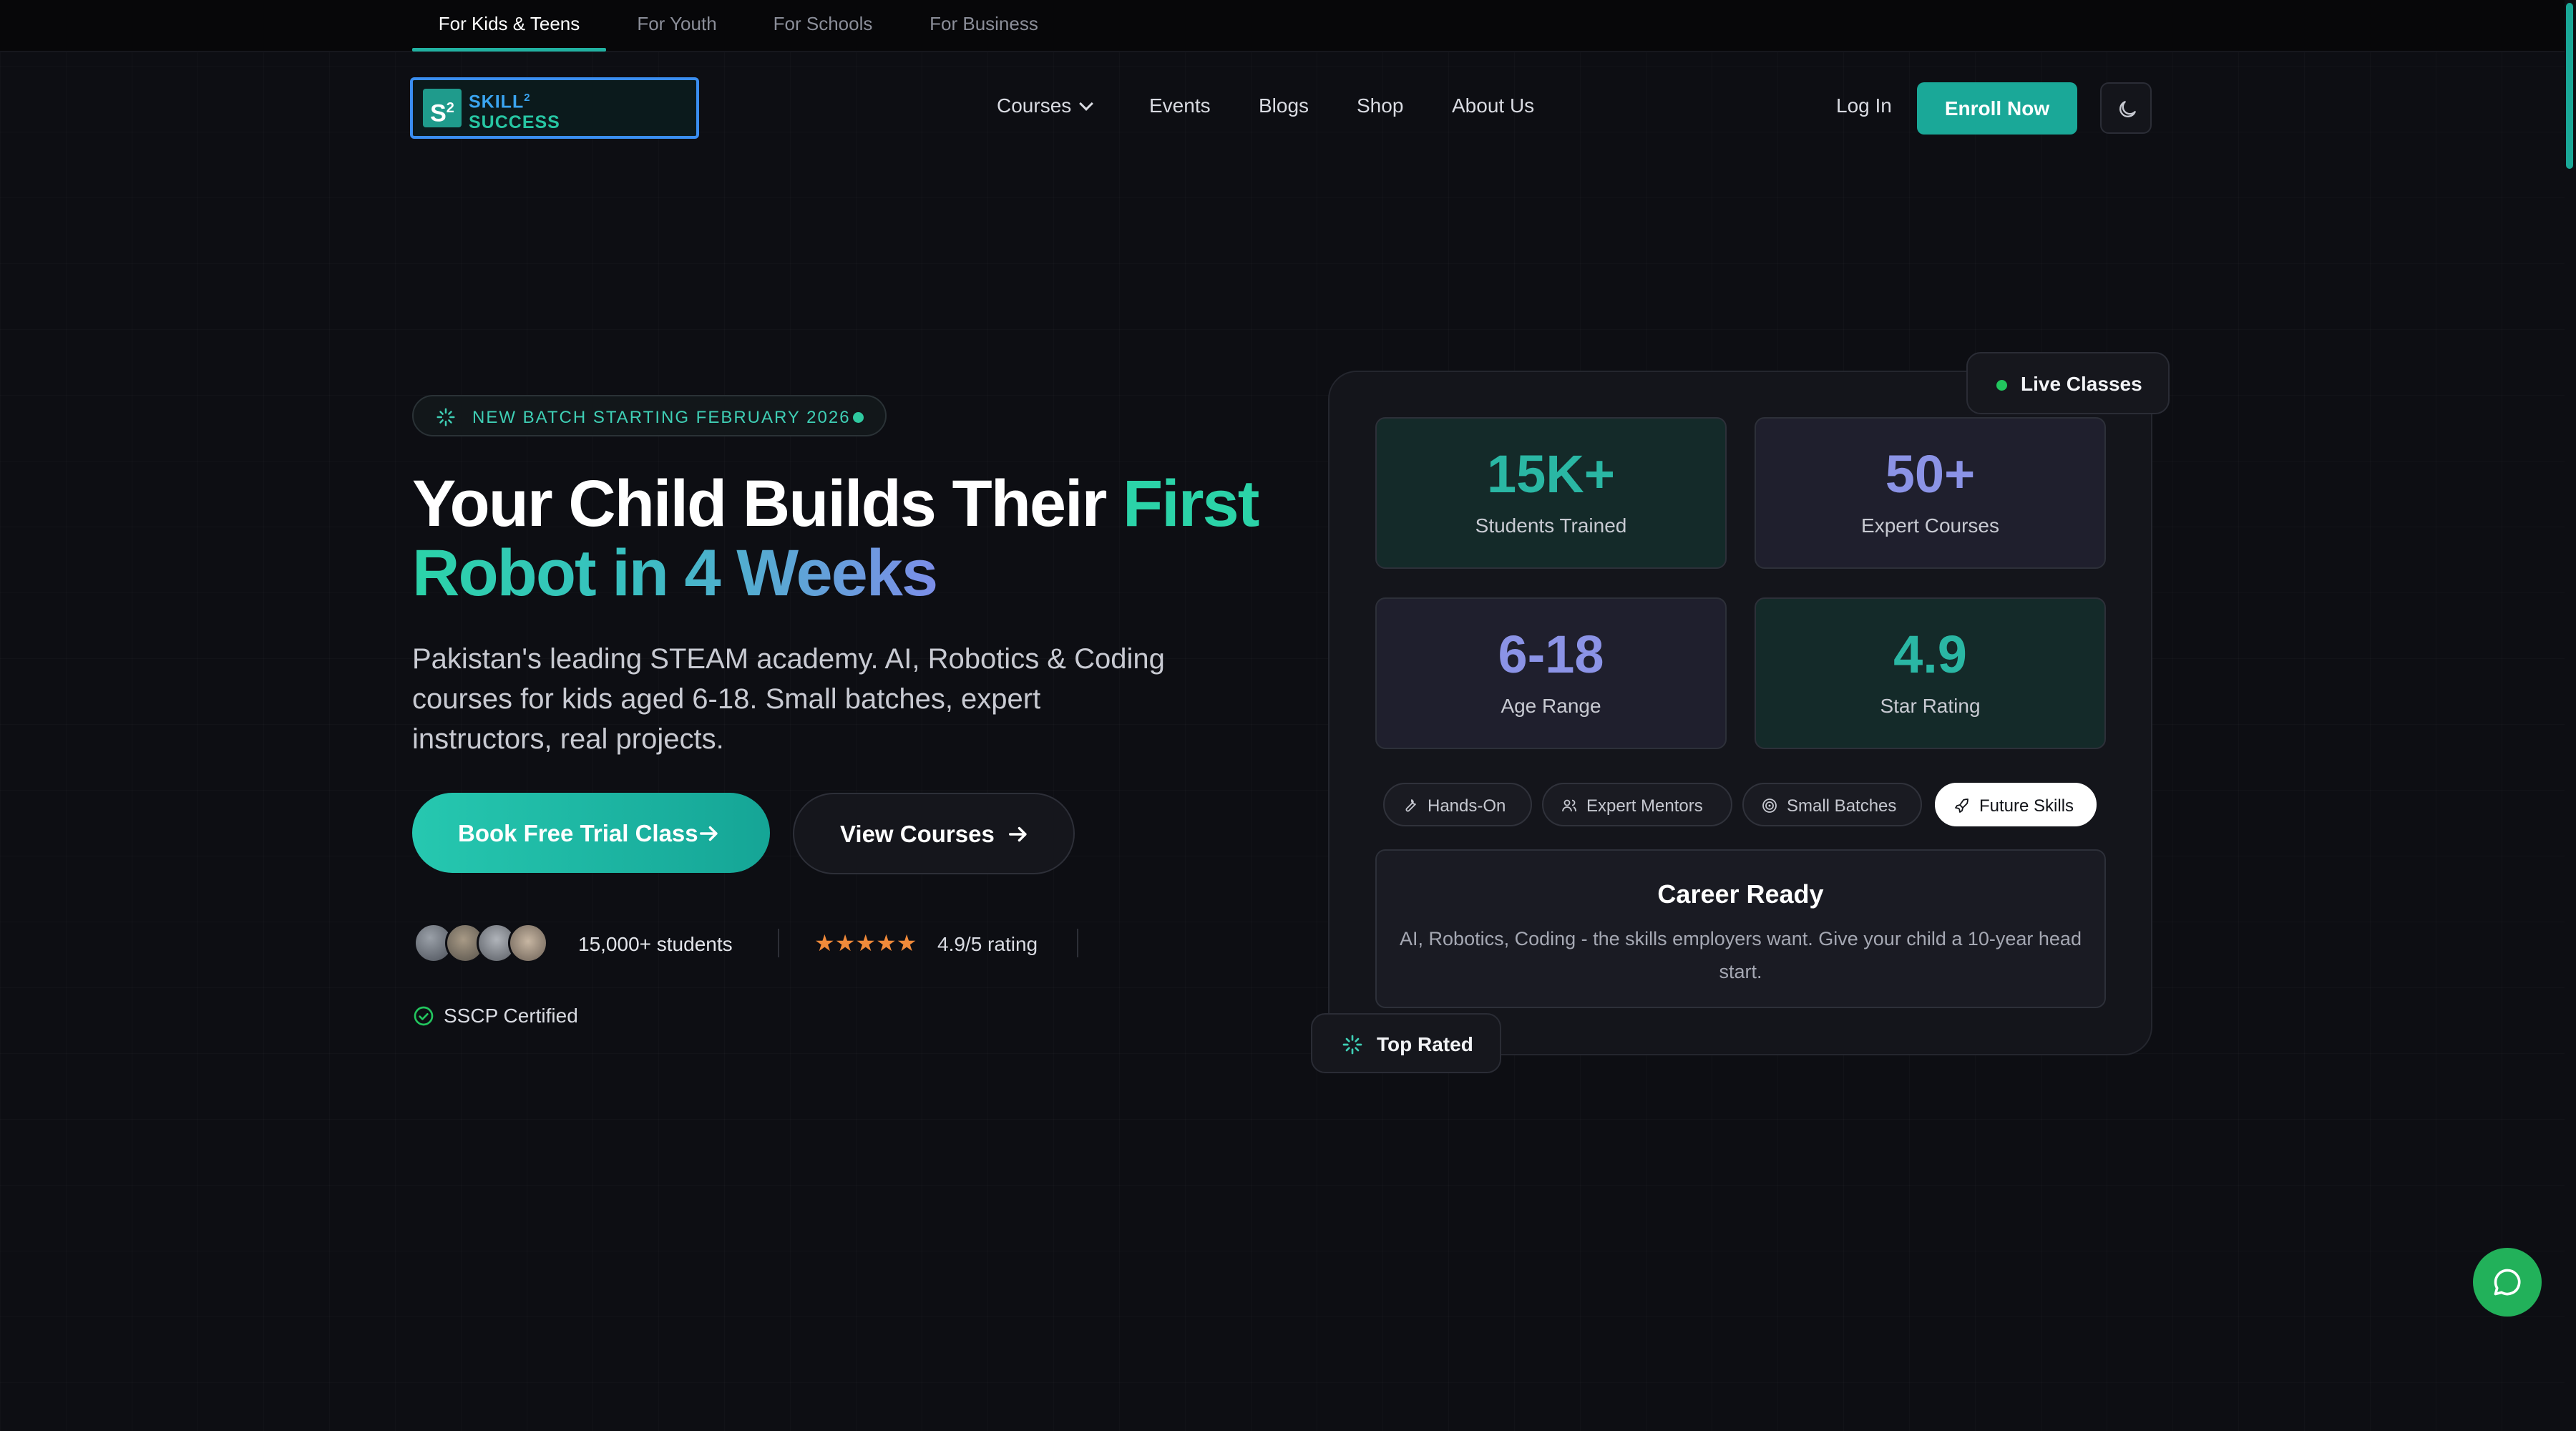 The height and width of the screenshot is (1431, 2576). What do you see at coordinates (511, 1016) in the screenshot?
I see `certified-label: SSCP Certified` at bounding box center [511, 1016].